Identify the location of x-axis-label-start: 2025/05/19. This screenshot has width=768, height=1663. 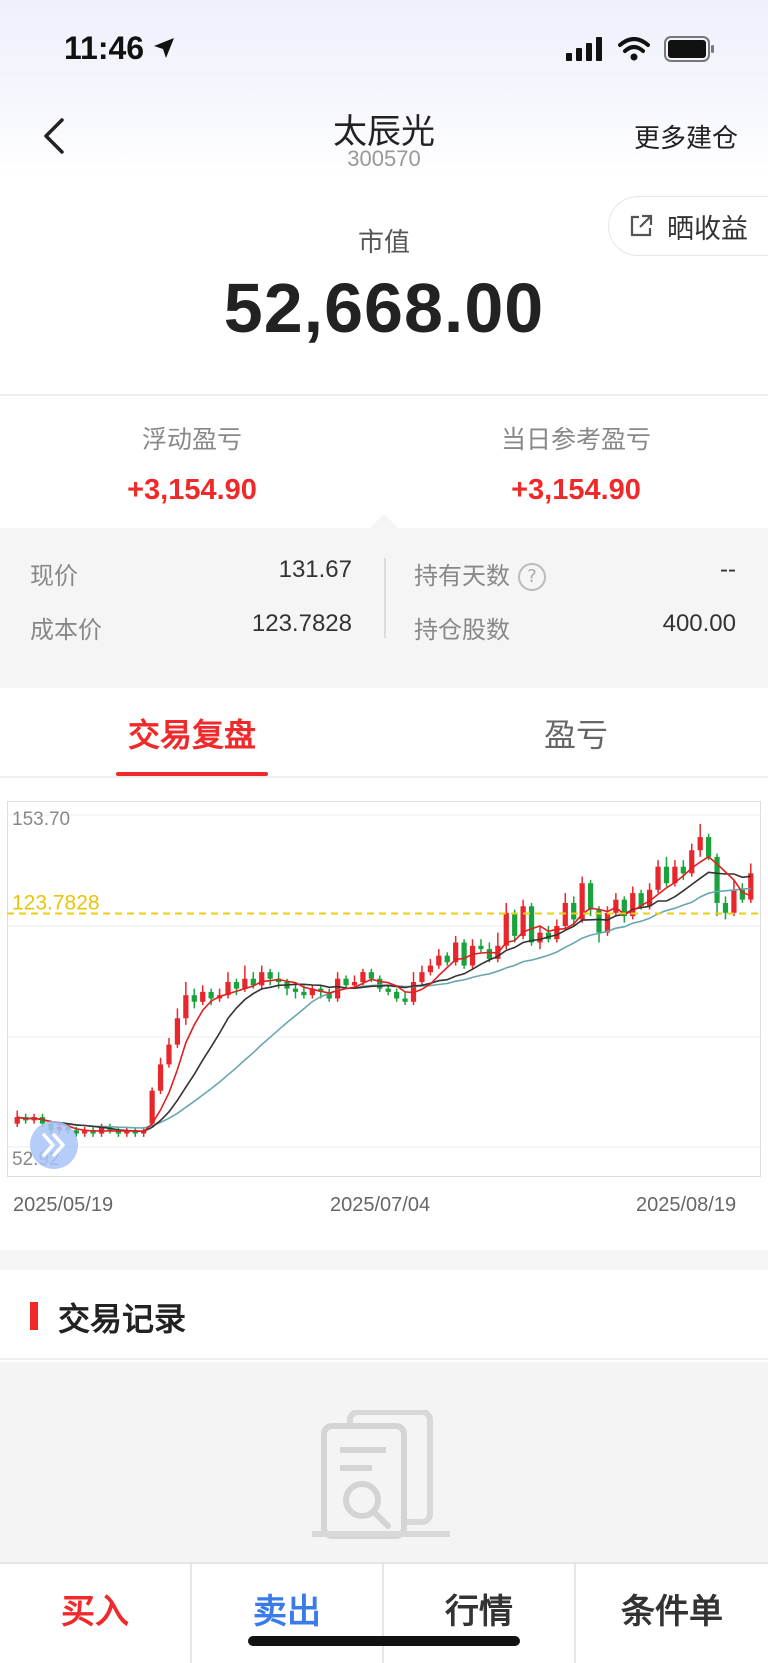
(63, 1205).